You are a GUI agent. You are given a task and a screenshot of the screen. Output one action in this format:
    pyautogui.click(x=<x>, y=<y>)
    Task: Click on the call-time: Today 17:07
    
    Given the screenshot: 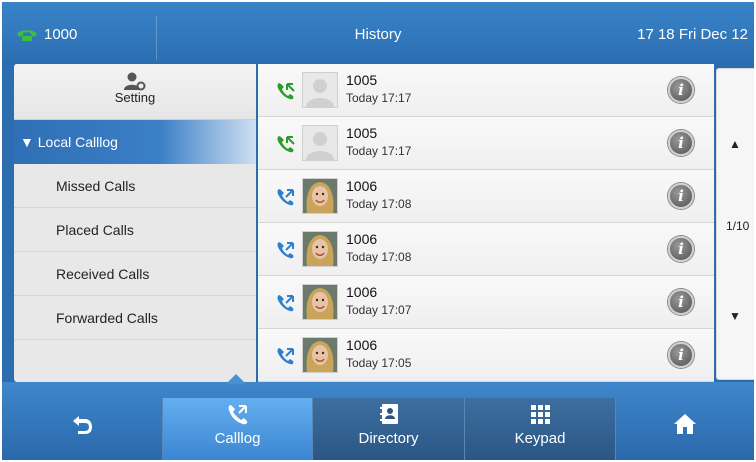 What is the action you would take?
    pyautogui.click(x=379, y=310)
    